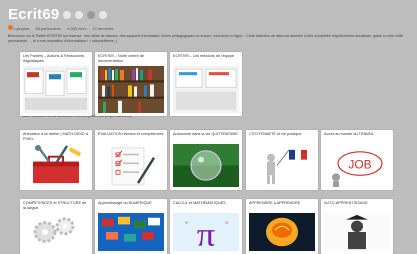 The image size is (417, 254). Describe the element at coordinates (204, 56) in the screenshot. I see `card-title: ECRIT69 – Les missions de l'équipe` at that location.